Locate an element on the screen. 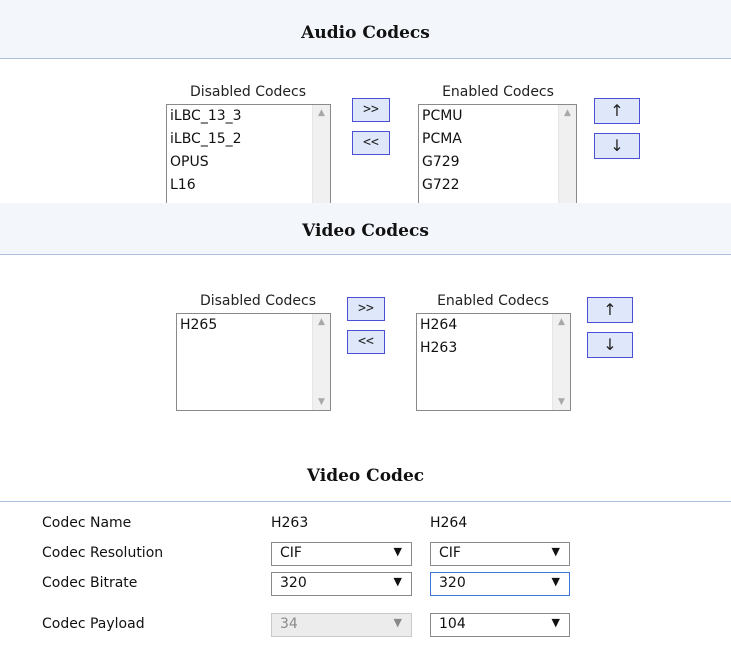 This screenshot has height=647, width=731. video-disabled-codecs-label: Disabled Codecs is located at coordinates (258, 301).